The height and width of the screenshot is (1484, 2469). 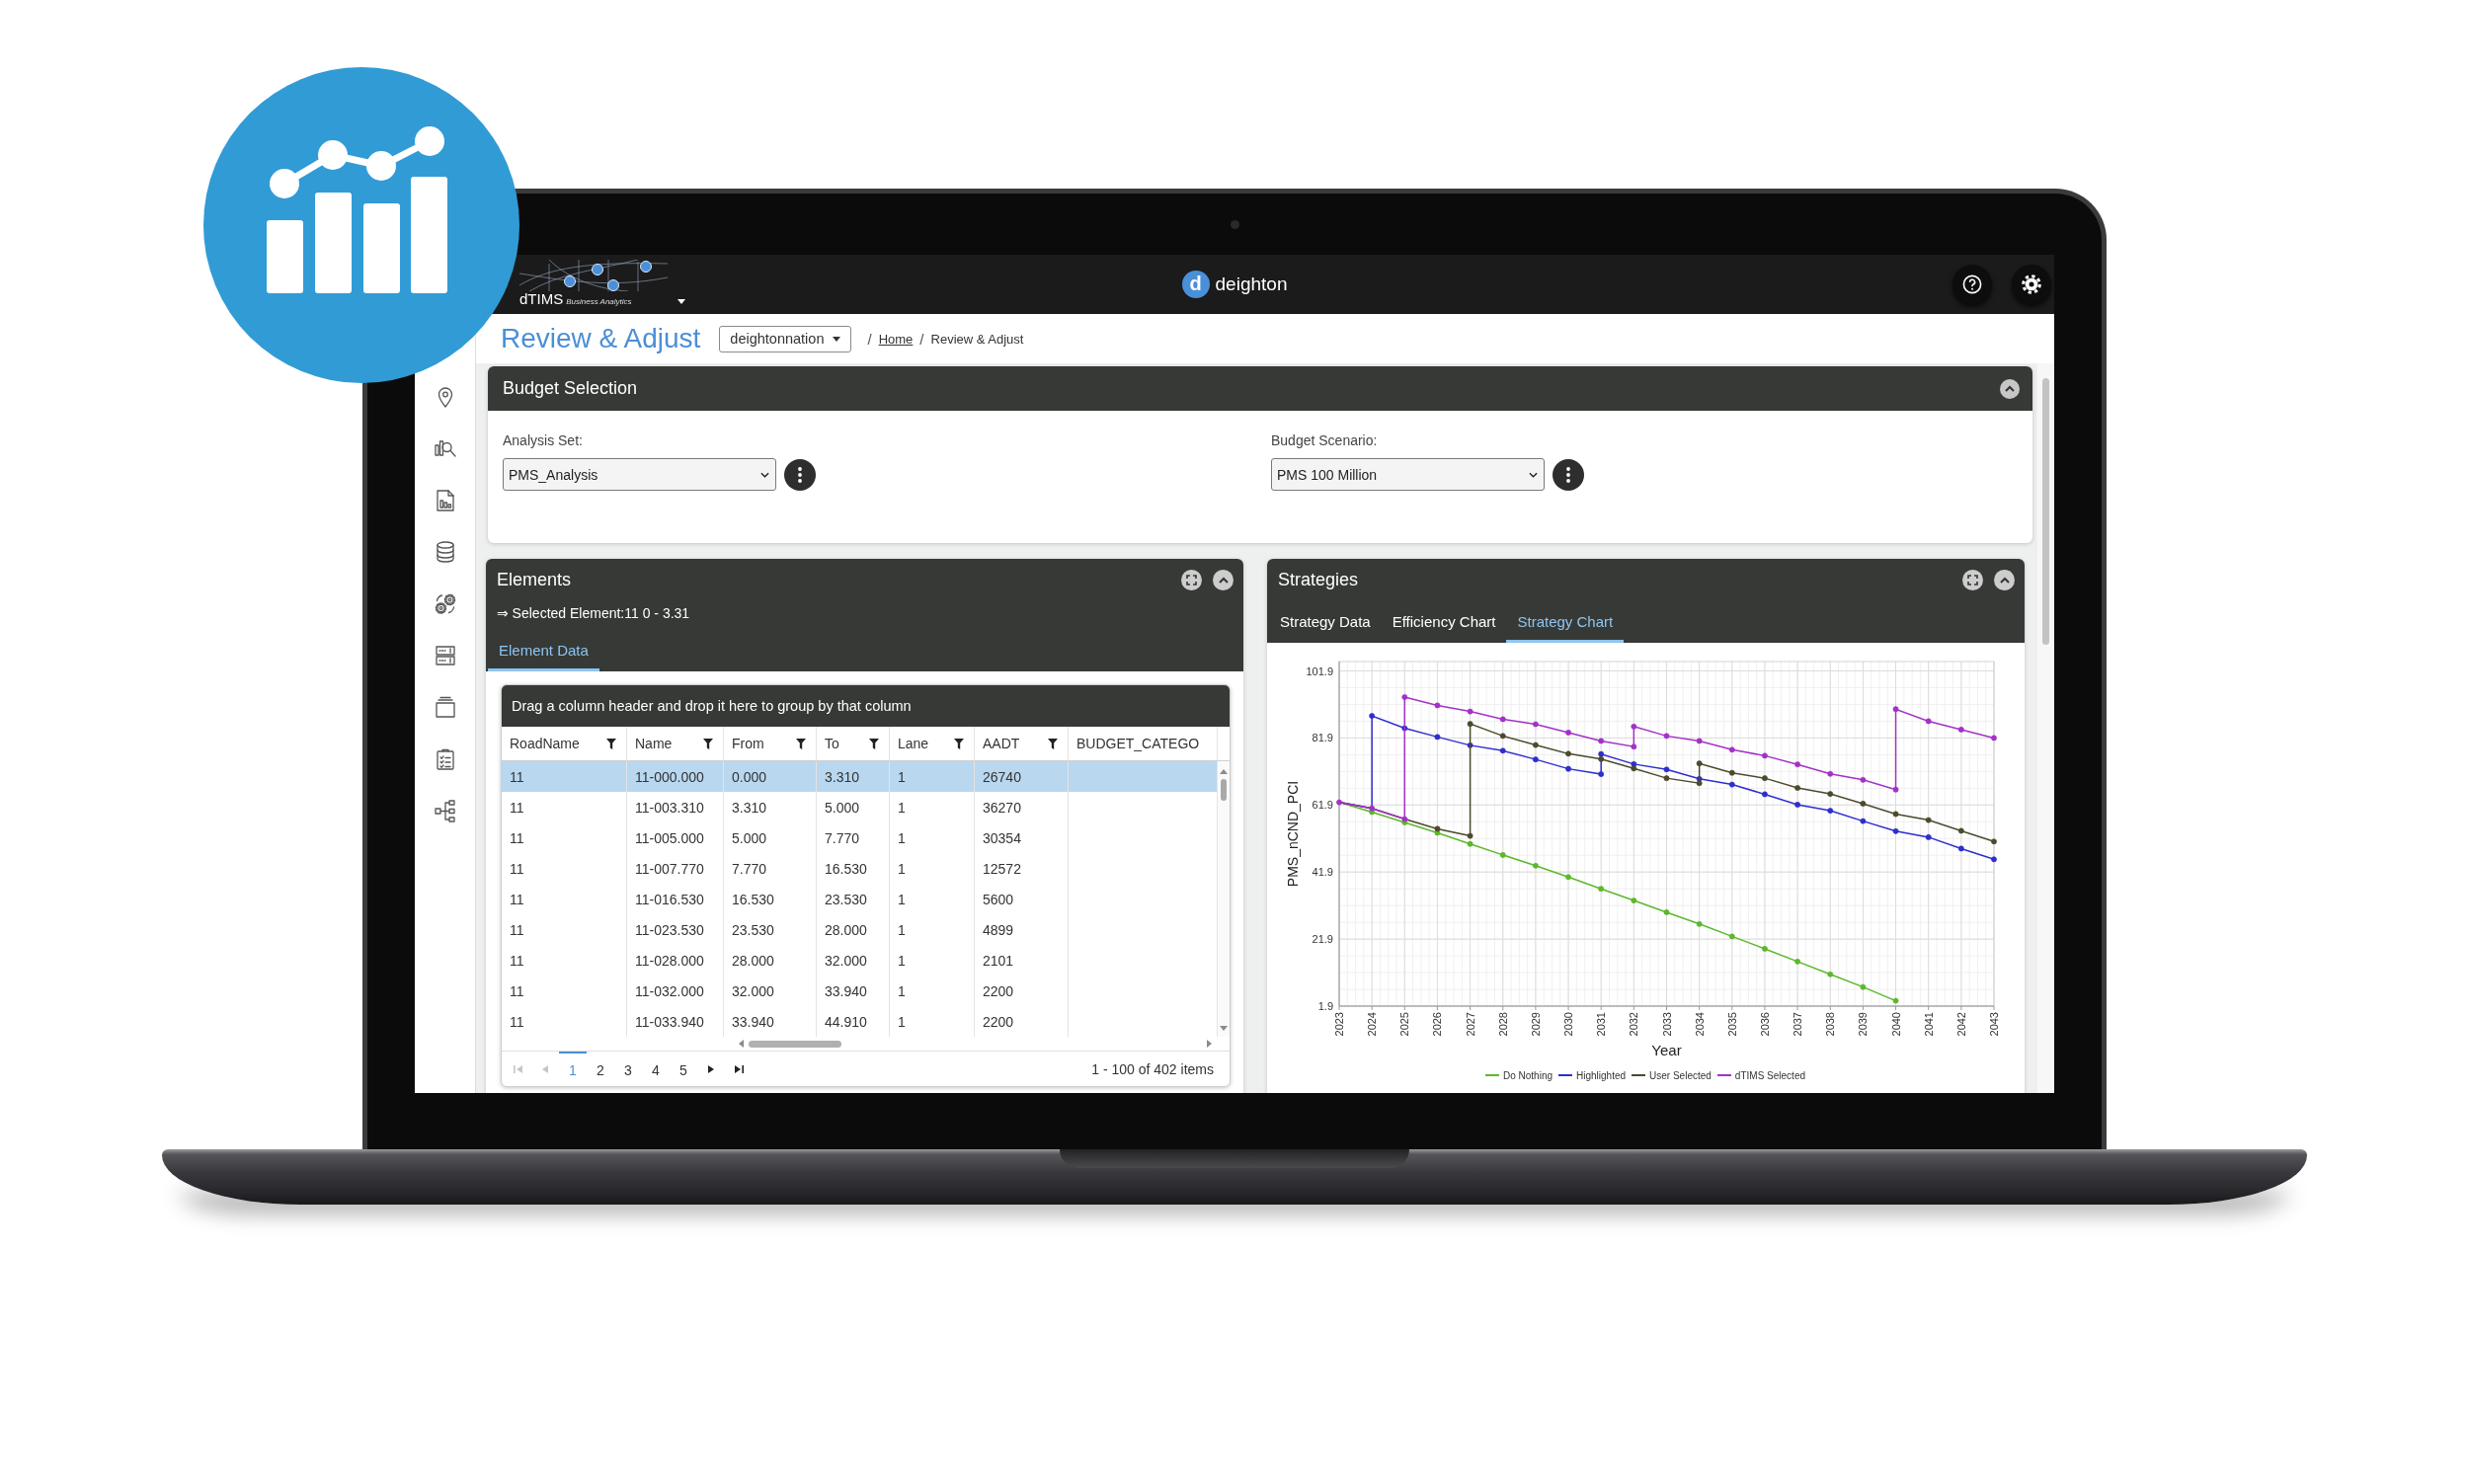 What do you see at coordinates (675, 869) in the screenshot?
I see `table-cell: 11-007.770` at bounding box center [675, 869].